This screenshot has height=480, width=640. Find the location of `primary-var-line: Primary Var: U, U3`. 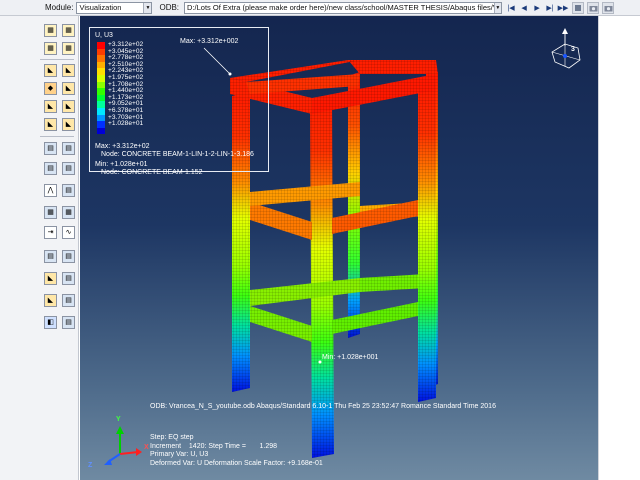

primary-var-line: Primary Var: U, U3 is located at coordinates (179, 455).